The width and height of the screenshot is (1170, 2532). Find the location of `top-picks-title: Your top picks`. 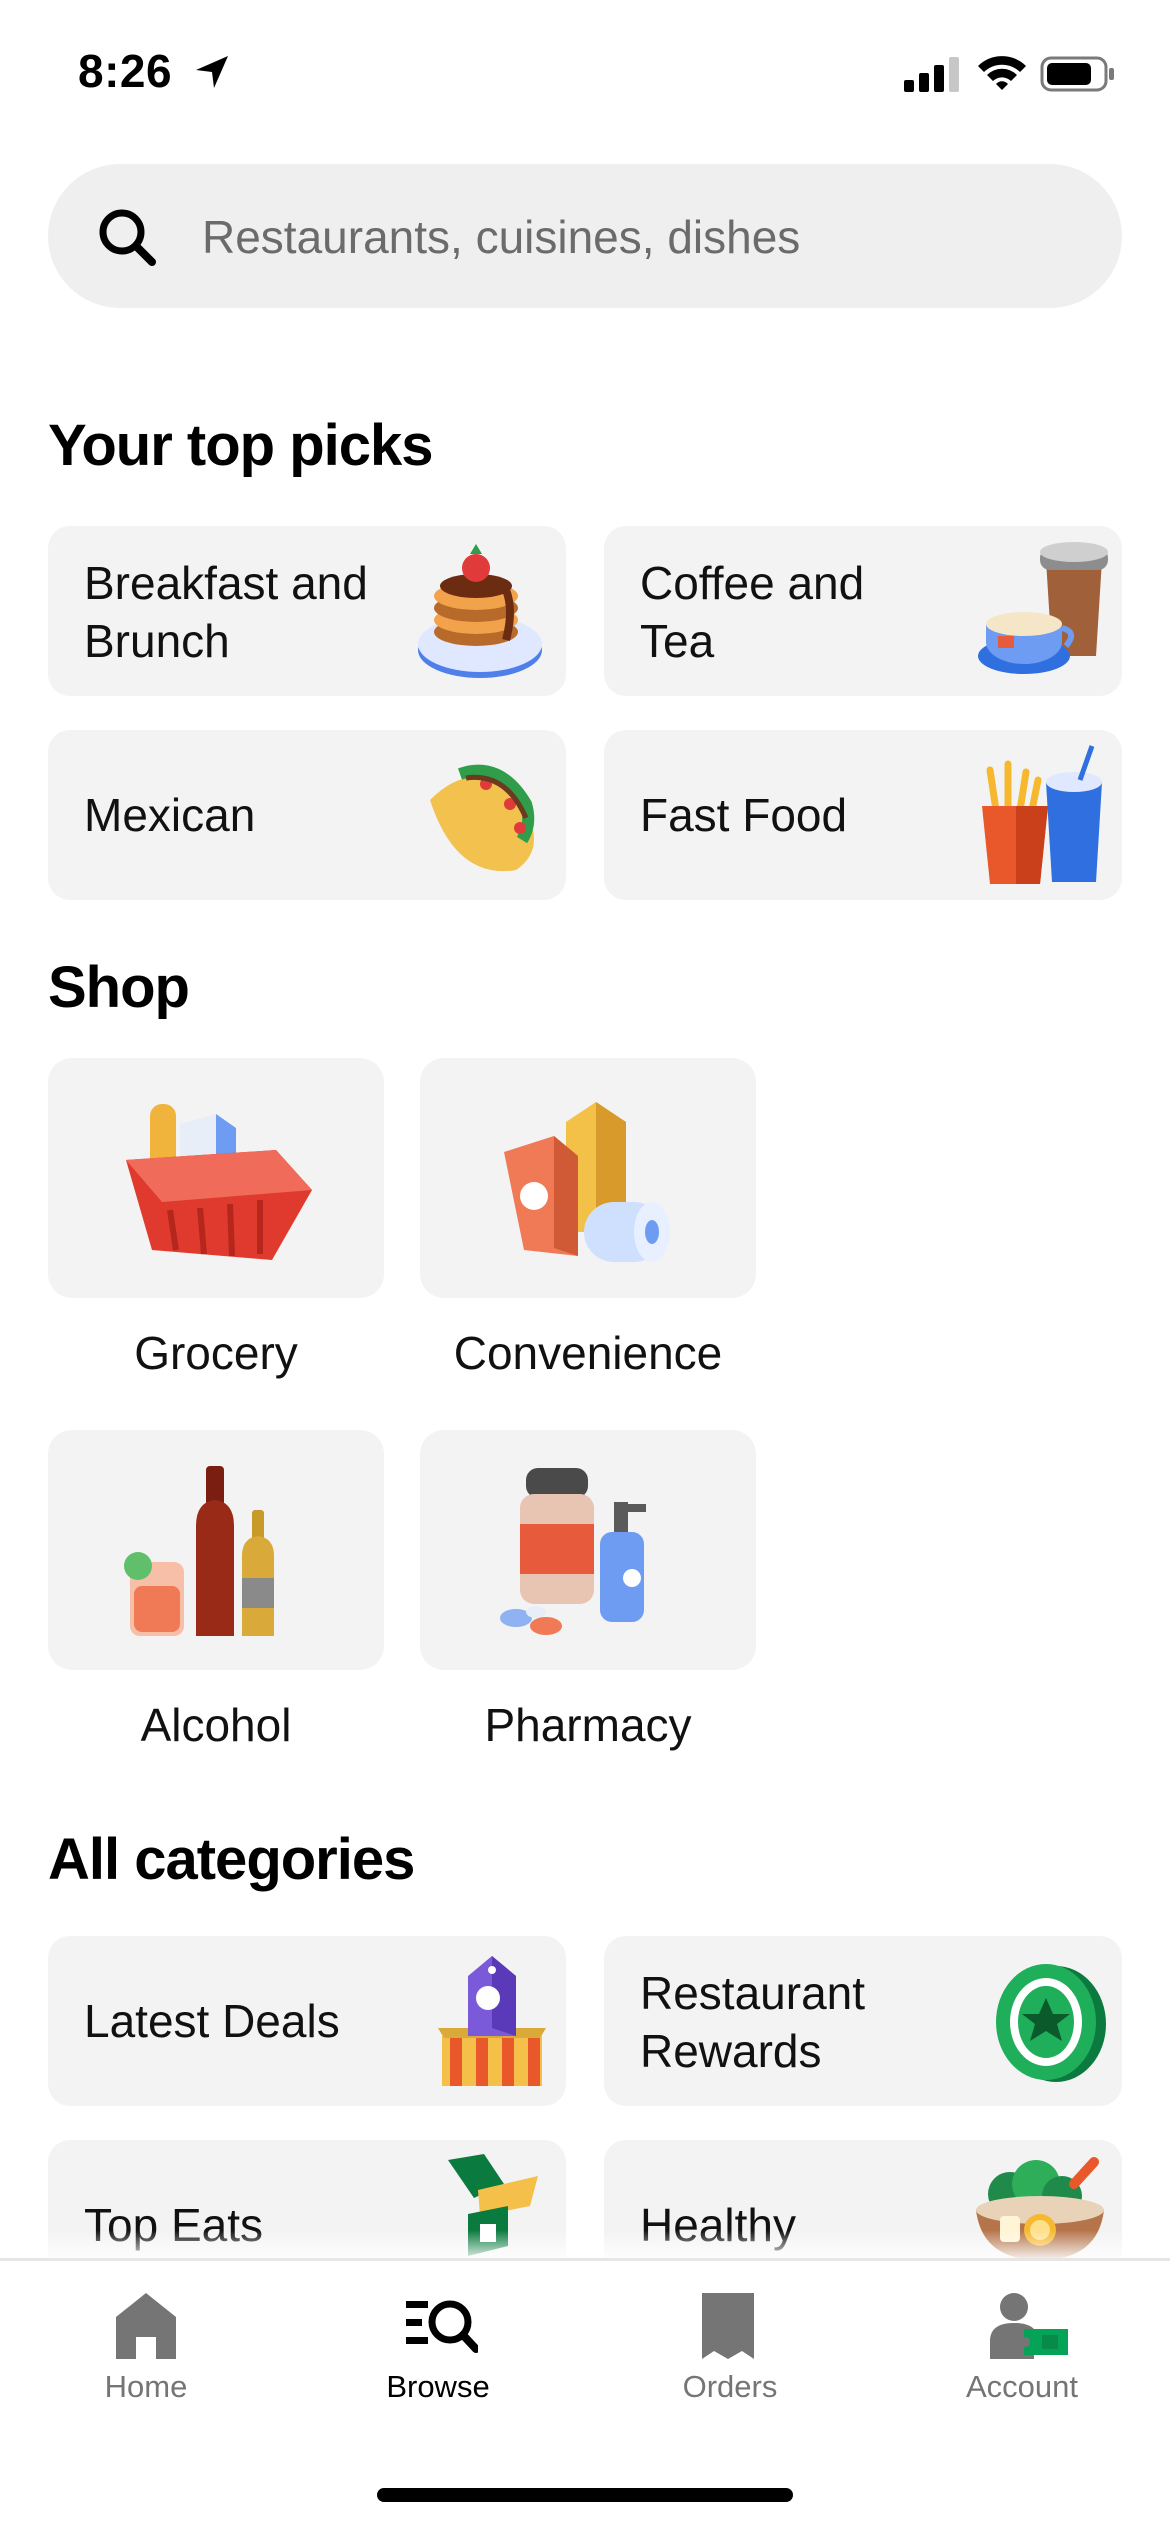

top-picks-title: Your top picks is located at coordinates (241, 445).